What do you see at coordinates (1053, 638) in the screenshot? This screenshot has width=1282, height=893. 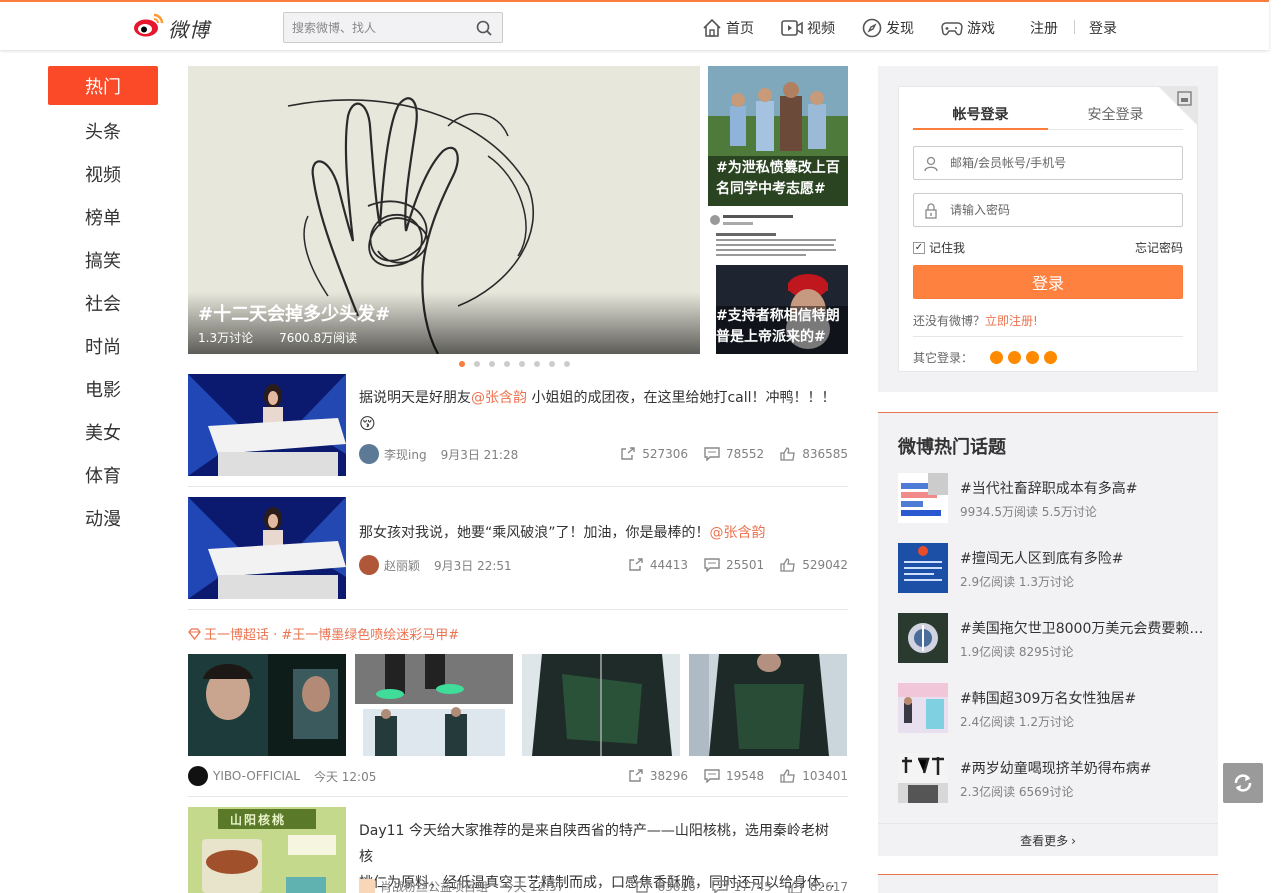 I see `hot-topic-item: #美国拖欠世卫8000万美元会费要赖账# 1.9亿阅读 8295讨论` at bounding box center [1053, 638].